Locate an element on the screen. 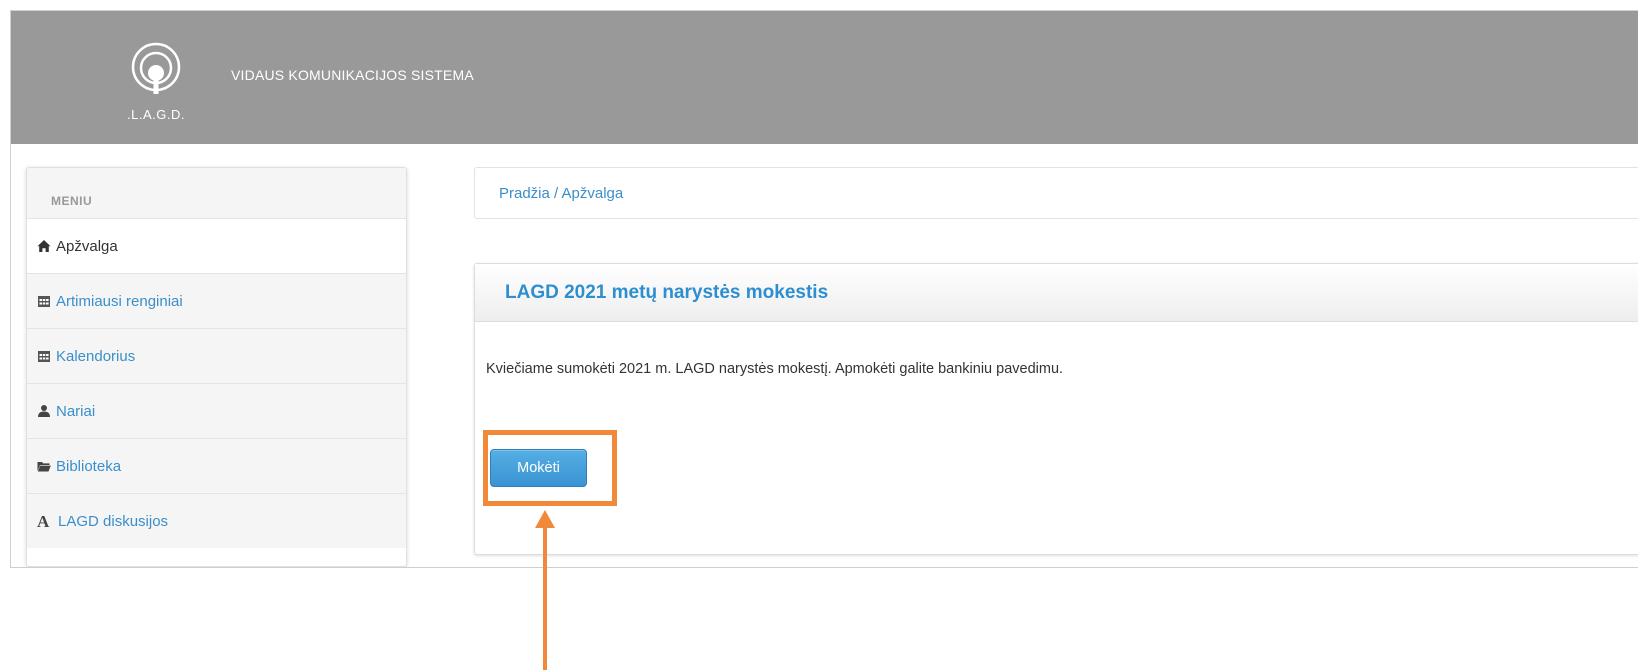 The image size is (1638, 670). sidebar-item-label: Artimiausi renginiai is located at coordinates (119, 301).